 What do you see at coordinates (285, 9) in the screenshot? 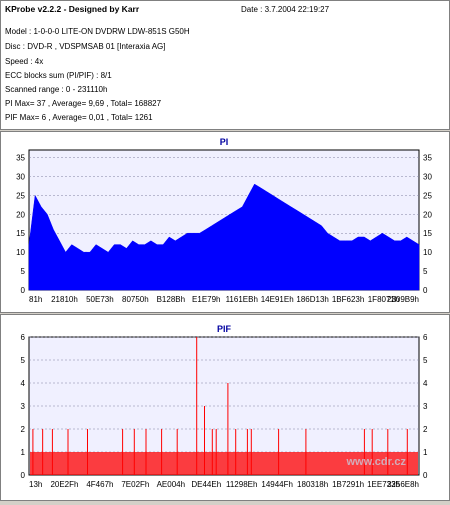
I see `scan-date: Date : 3.7.2004 22:19:27` at bounding box center [285, 9].